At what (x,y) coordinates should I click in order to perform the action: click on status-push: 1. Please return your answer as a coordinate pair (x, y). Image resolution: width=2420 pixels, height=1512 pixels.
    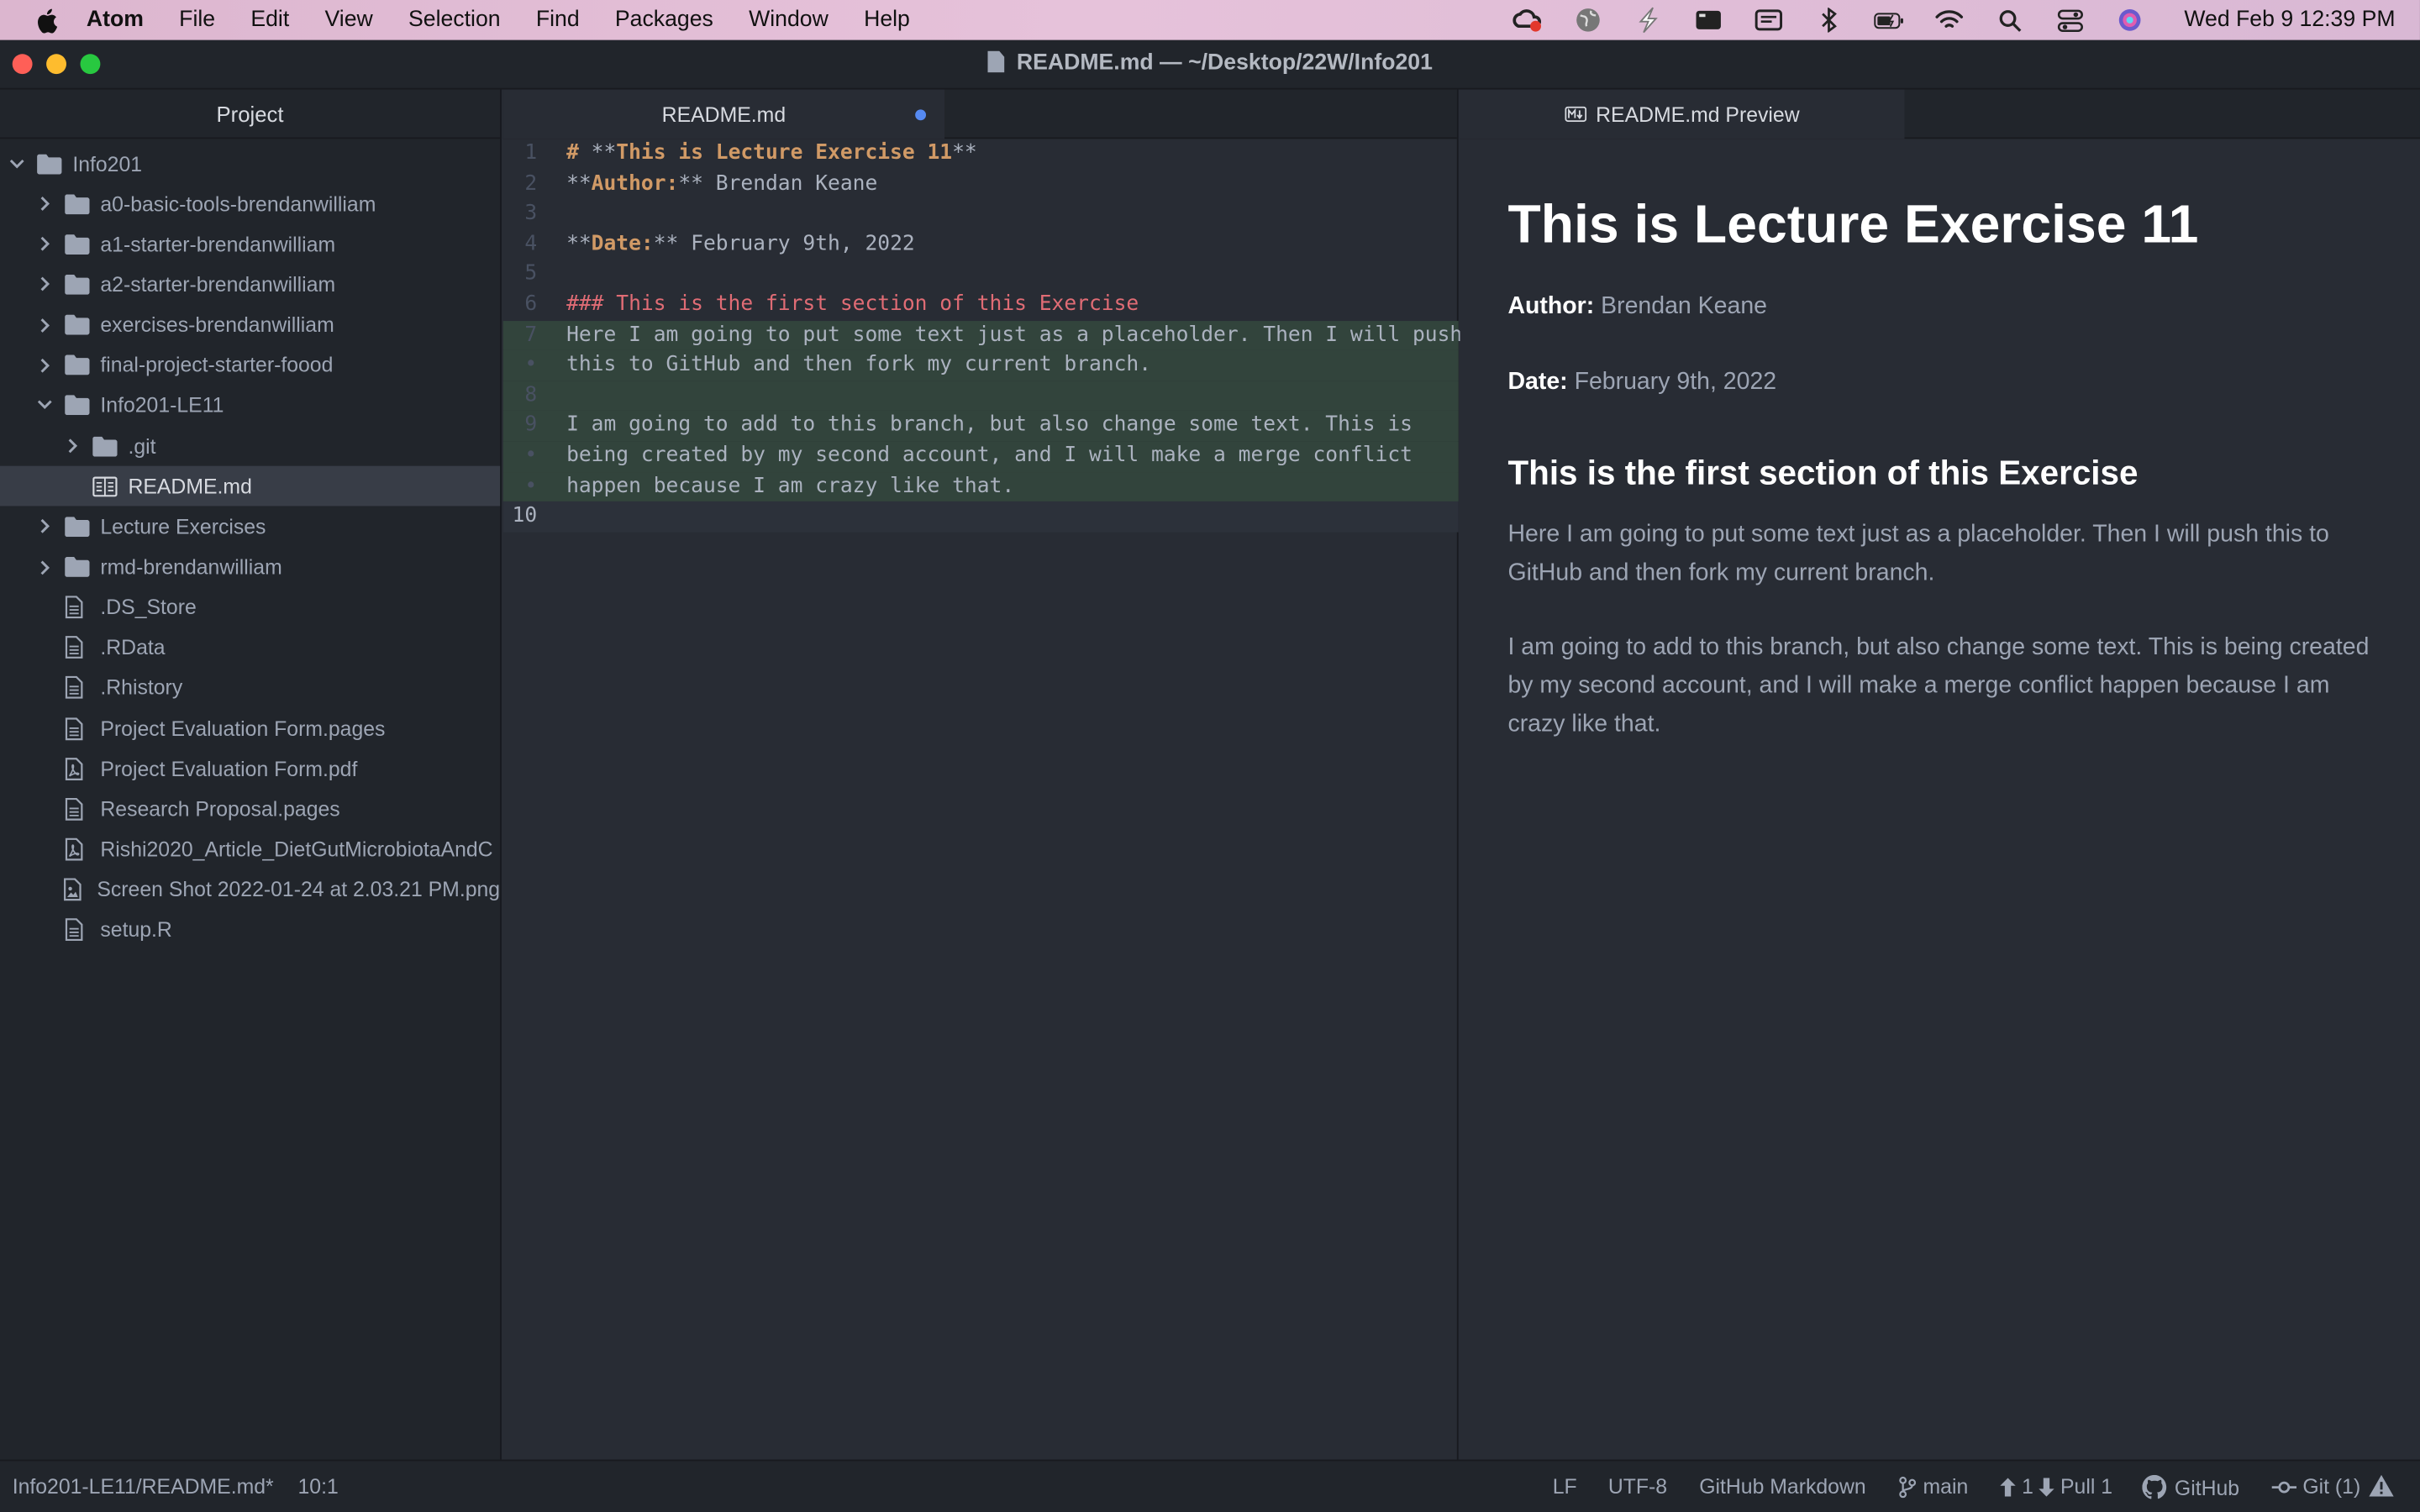
    Looking at the image, I should click on (2016, 1486).